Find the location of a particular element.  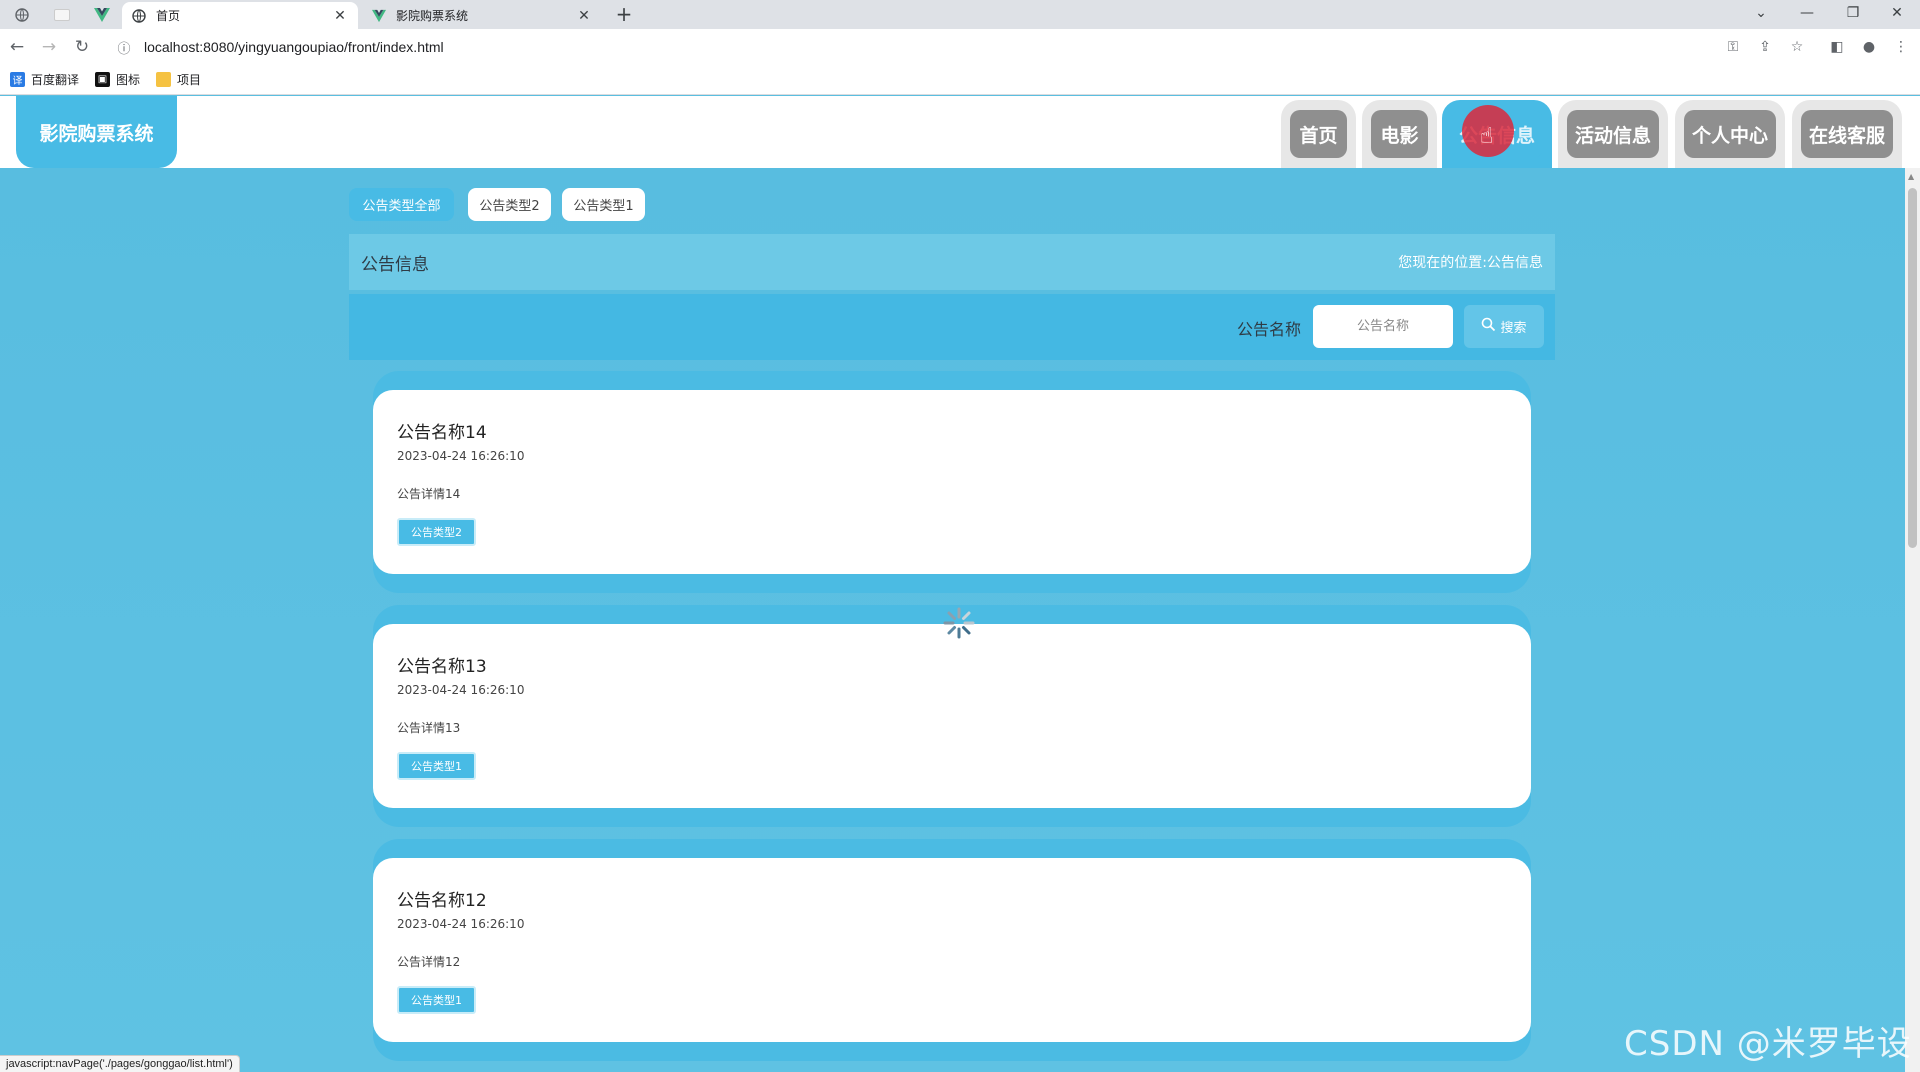

minimize-button: — is located at coordinates (1807, 14).